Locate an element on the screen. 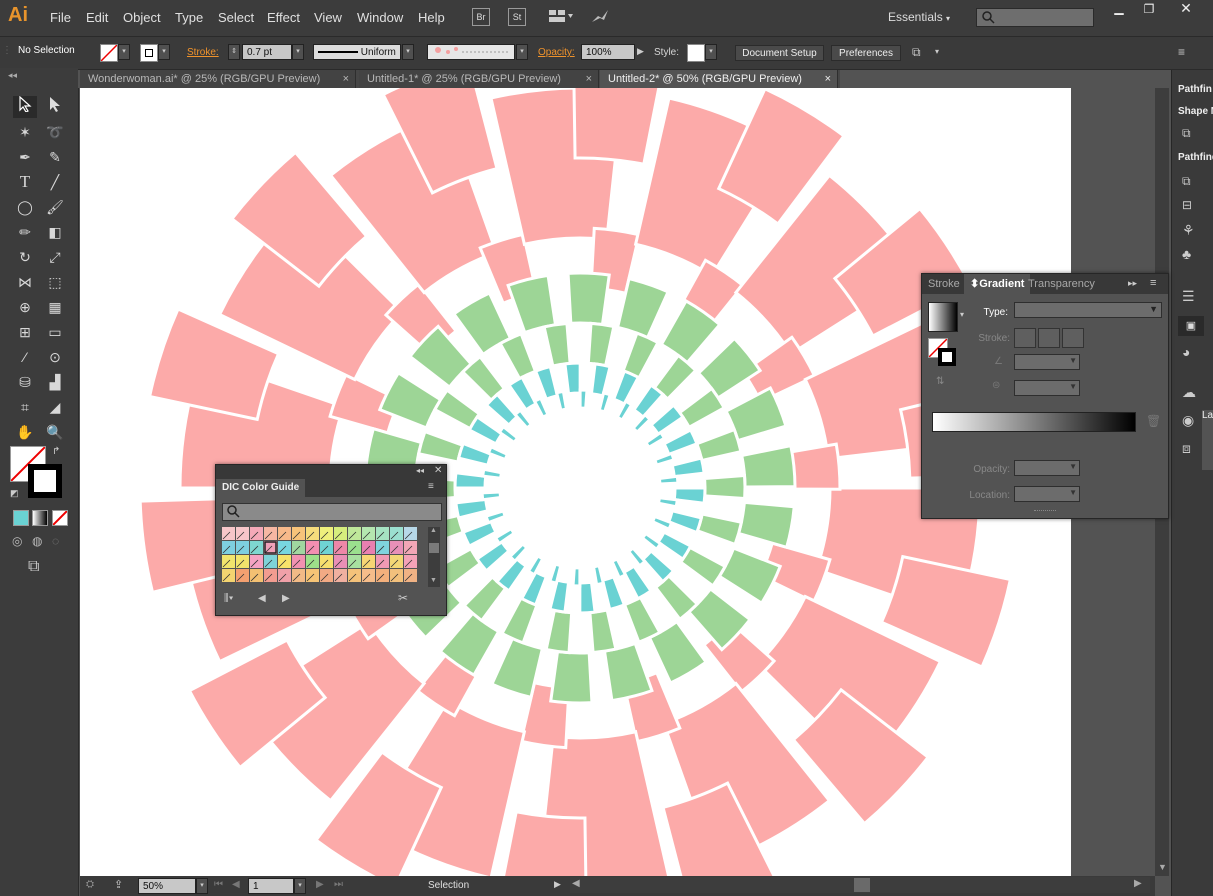 The image size is (1213, 896). draw-behind-icon: ◍ is located at coordinates (37, 541).